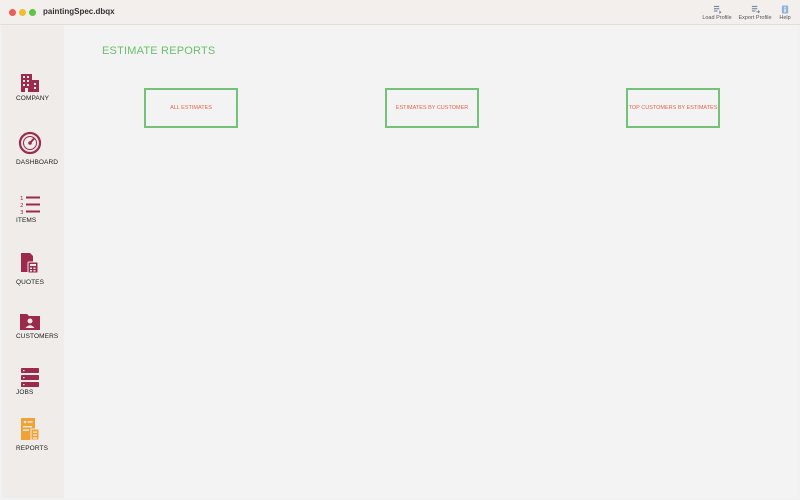 This screenshot has width=800, height=500. I want to click on sidebar-item-customers: CUSTOMERS, so click(33, 327).